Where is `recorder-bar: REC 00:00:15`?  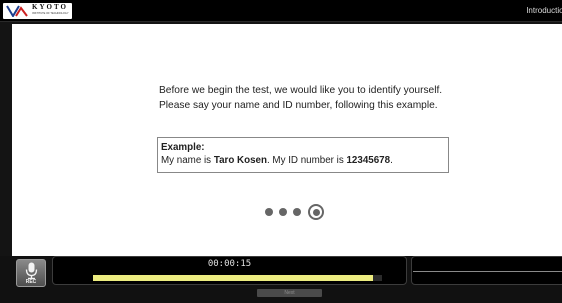
recorder-bar: REC 00:00:15 is located at coordinates (281, 271).